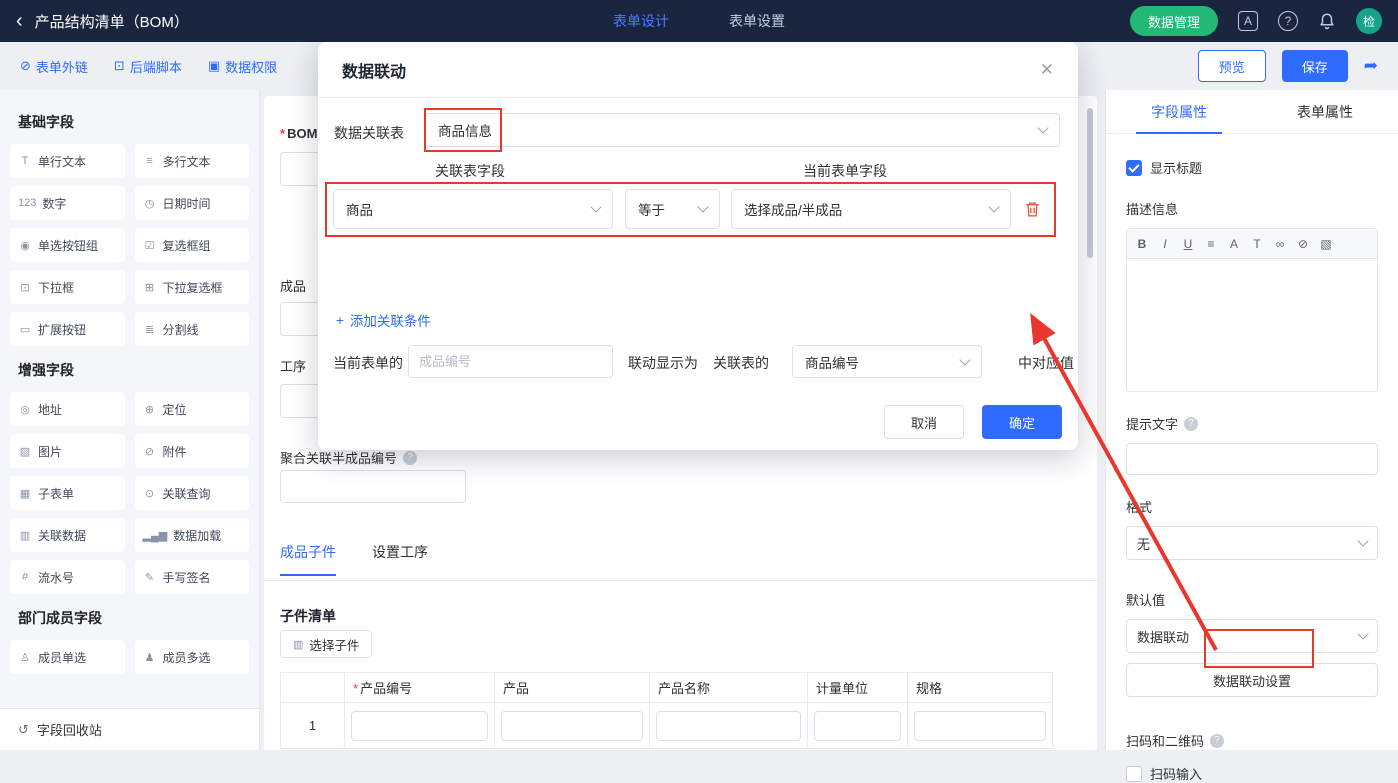  Describe the element at coordinates (67, 287) in the screenshot. I see `field-item-select: ⊡ 下拉框` at that location.